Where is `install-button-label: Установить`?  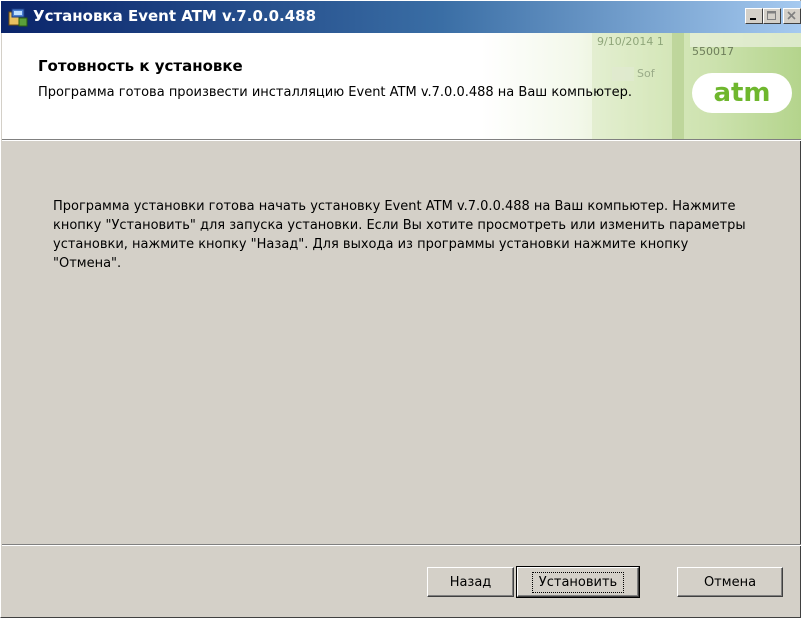
install-button-label: Установить is located at coordinates (578, 582).